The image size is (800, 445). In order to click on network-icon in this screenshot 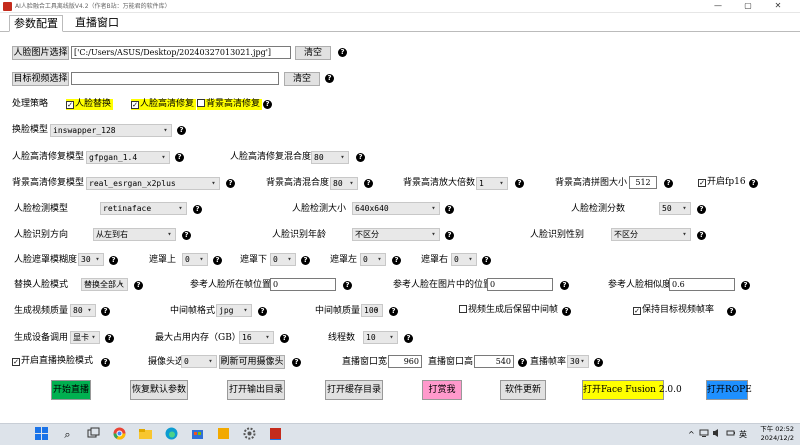, I will do `click(704, 435)`.